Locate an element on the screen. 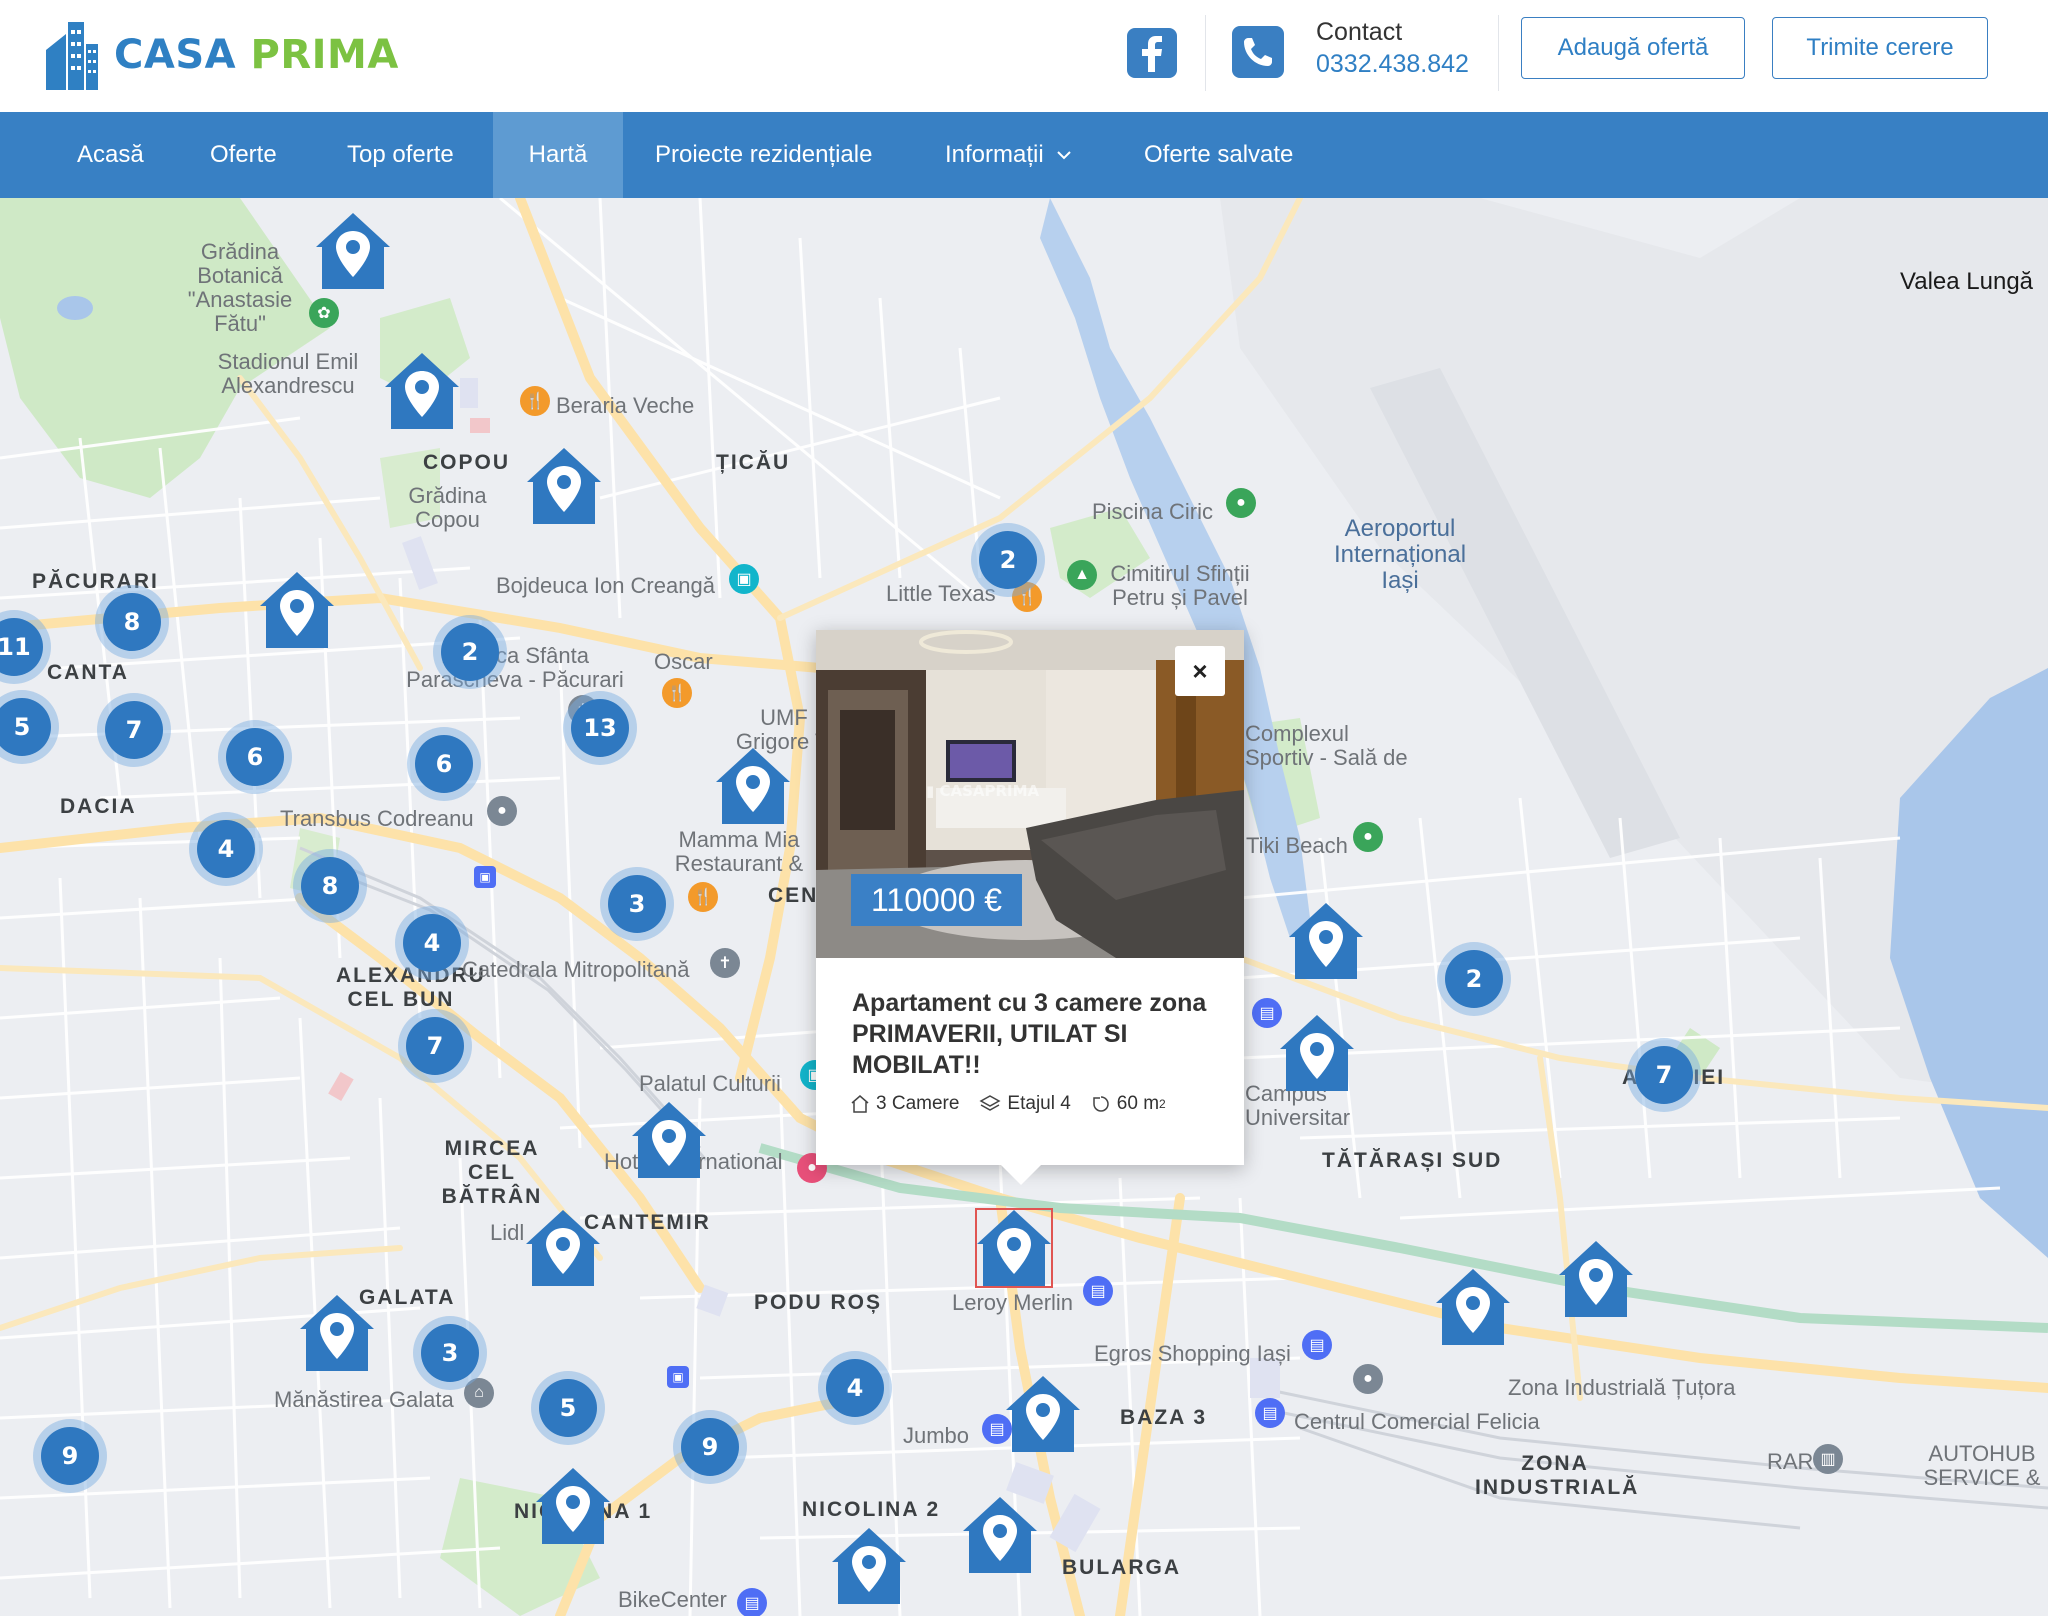 This screenshot has width=2048, height=1616. phone-icon is located at coordinates (1258, 52).